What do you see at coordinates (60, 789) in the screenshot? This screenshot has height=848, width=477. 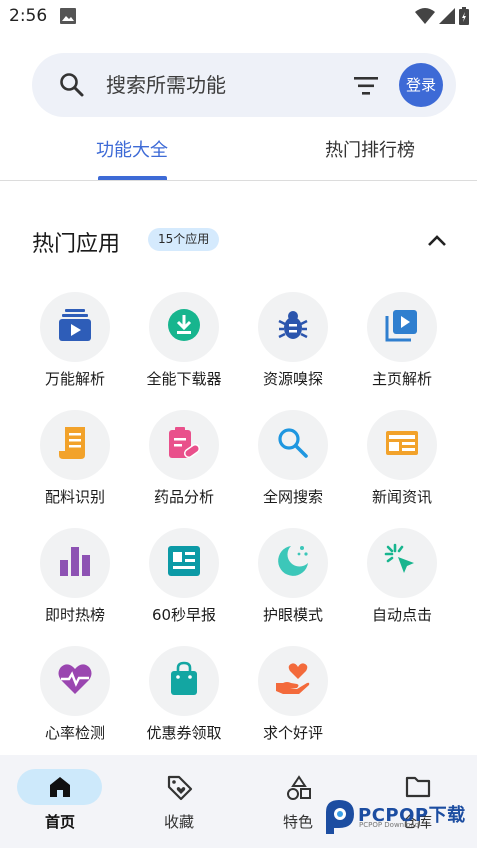 I see `home-icon` at bounding box center [60, 789].